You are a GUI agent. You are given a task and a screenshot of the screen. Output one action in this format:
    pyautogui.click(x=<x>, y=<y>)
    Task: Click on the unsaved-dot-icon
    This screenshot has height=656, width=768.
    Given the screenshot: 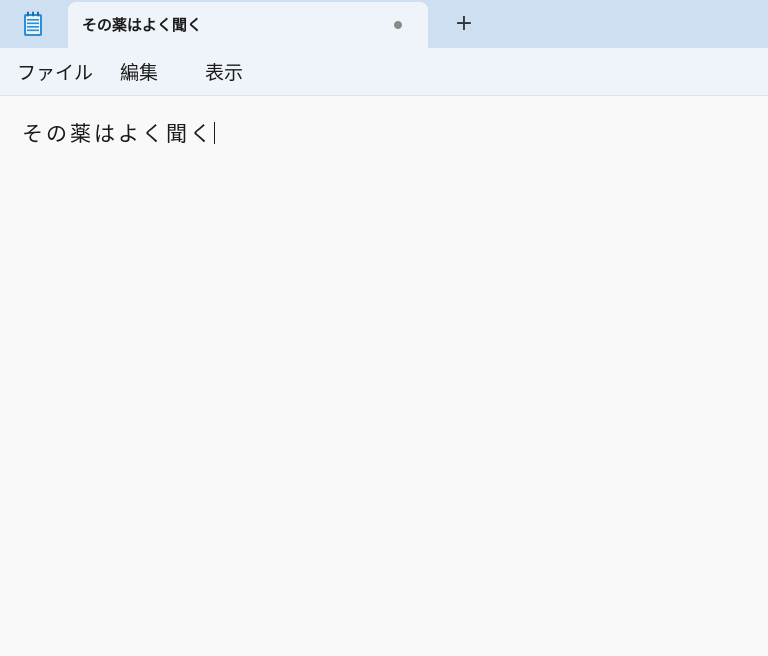 What is the action you would take?
    pyautogui.click(x=398, y=25)
    